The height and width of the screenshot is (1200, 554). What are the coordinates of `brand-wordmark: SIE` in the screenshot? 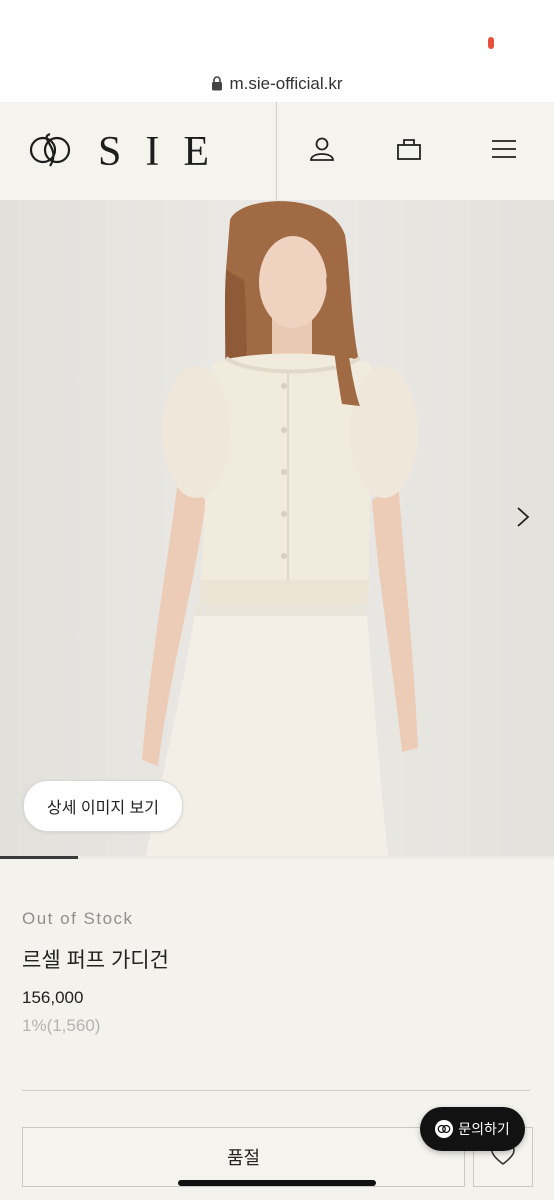 It's located at (165, 152).